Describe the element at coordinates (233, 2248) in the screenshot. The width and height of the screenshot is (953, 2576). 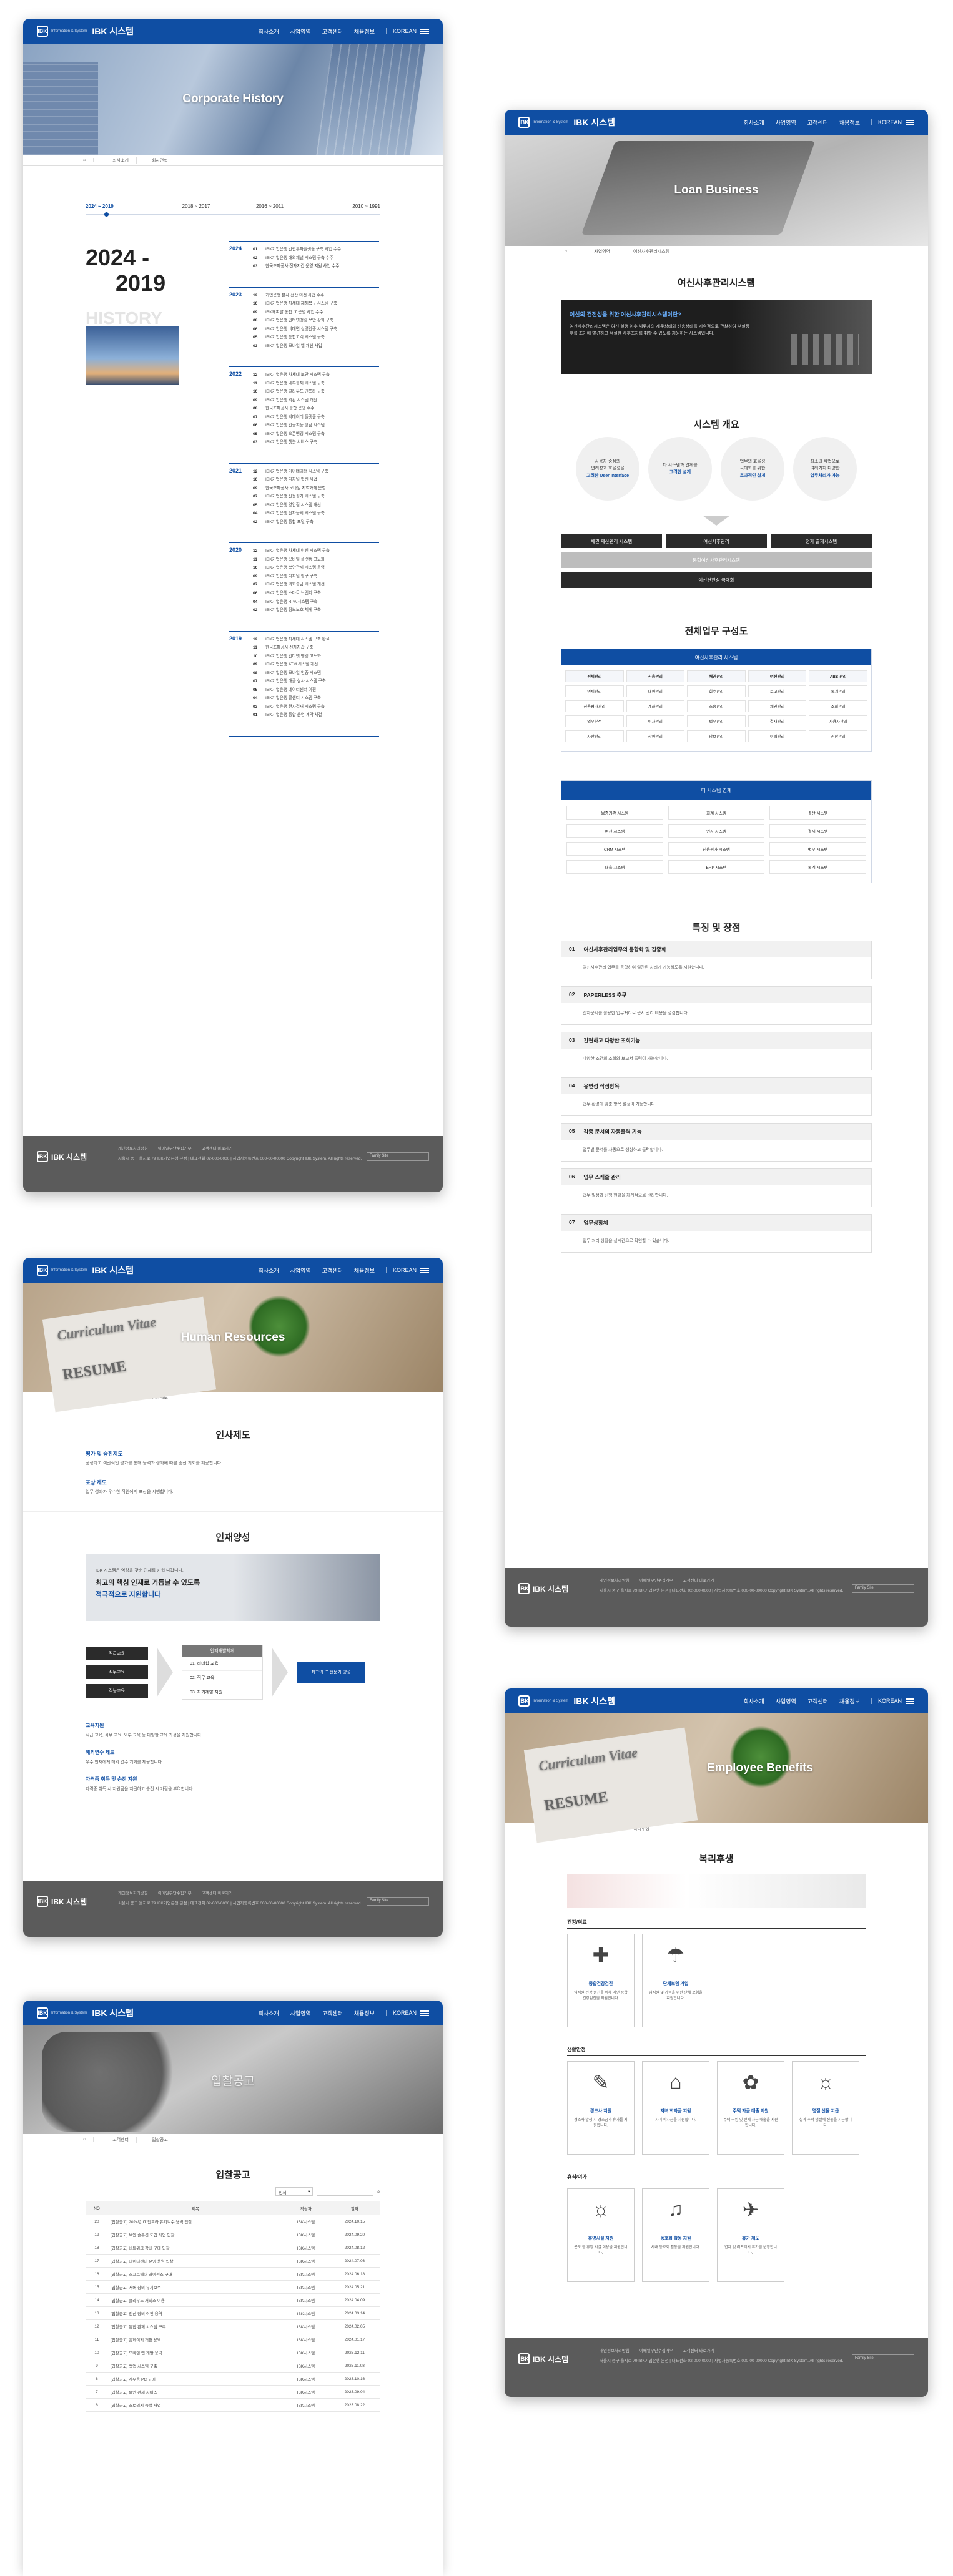
I see `table-row: 18 [입찰공고] 네트워크 장비 구매 입찰 IBK시스템 2024.08.12` at that location.